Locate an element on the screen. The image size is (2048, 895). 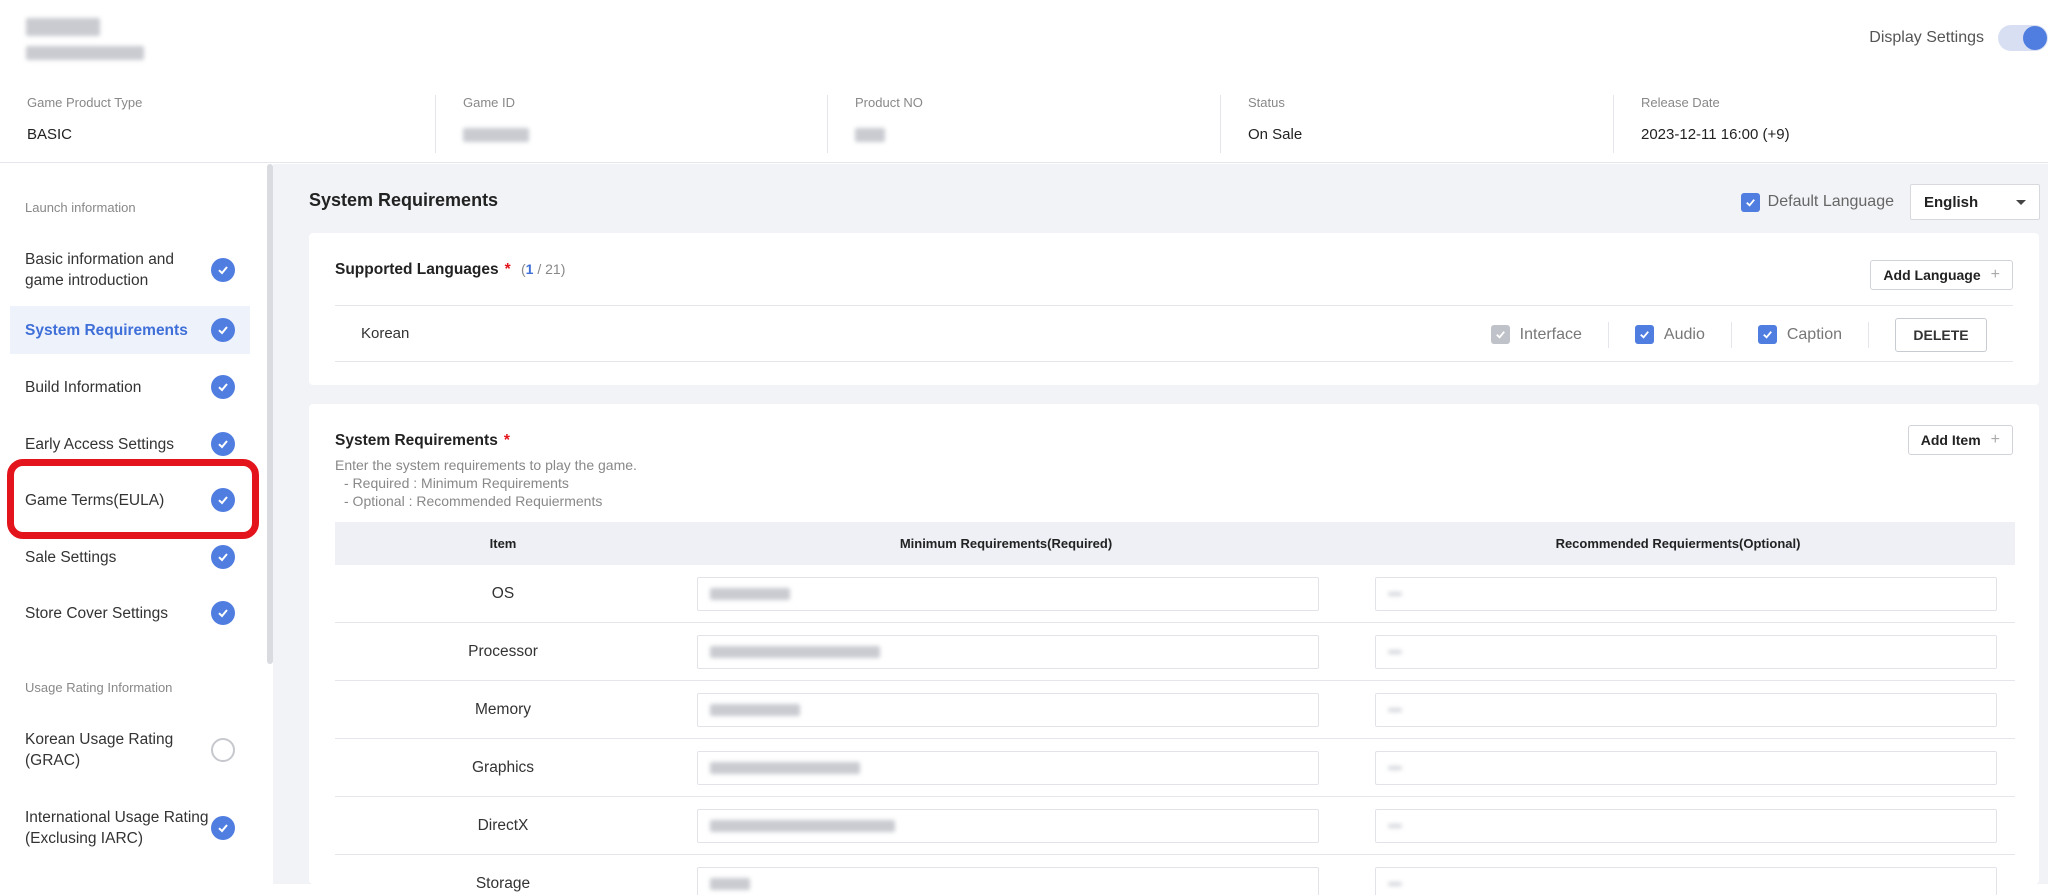
language-name: Korean is located at coordinates (385, 333).